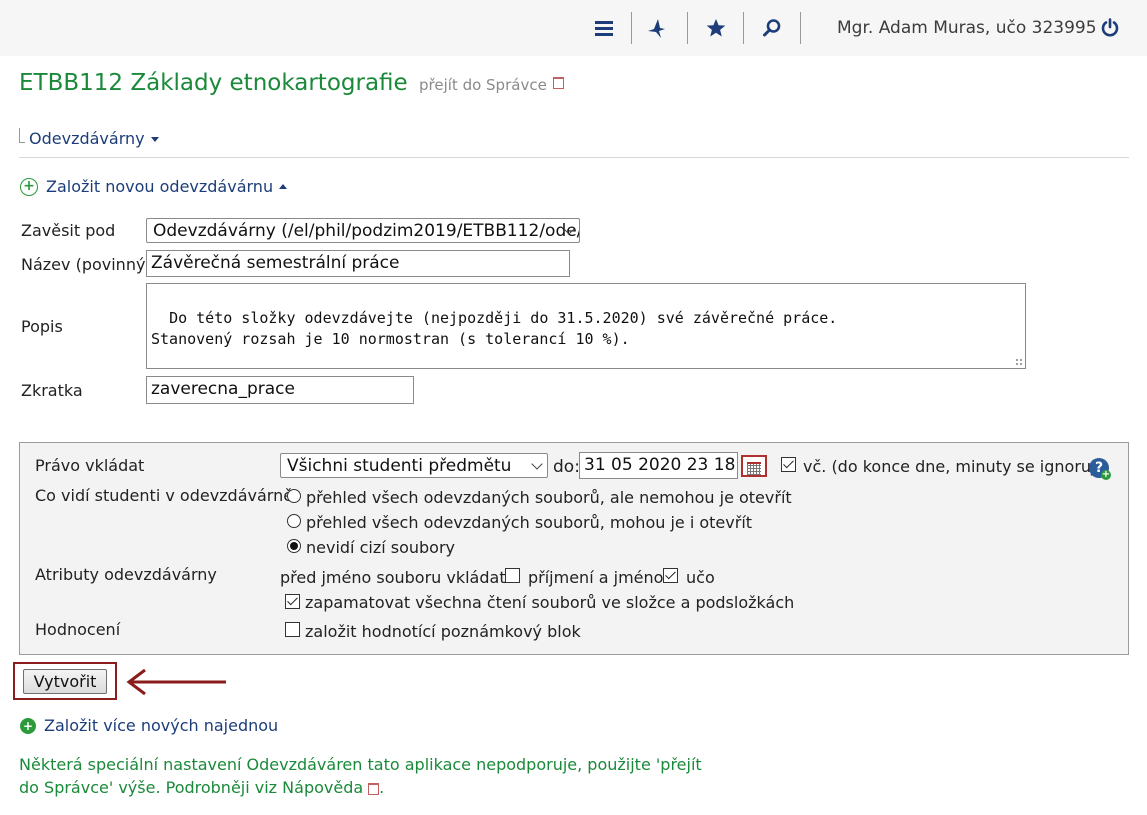 This screenshot has height=815, width=1147. I want to click on breadcrumb: Odevzdávárny, so click(94, 138).